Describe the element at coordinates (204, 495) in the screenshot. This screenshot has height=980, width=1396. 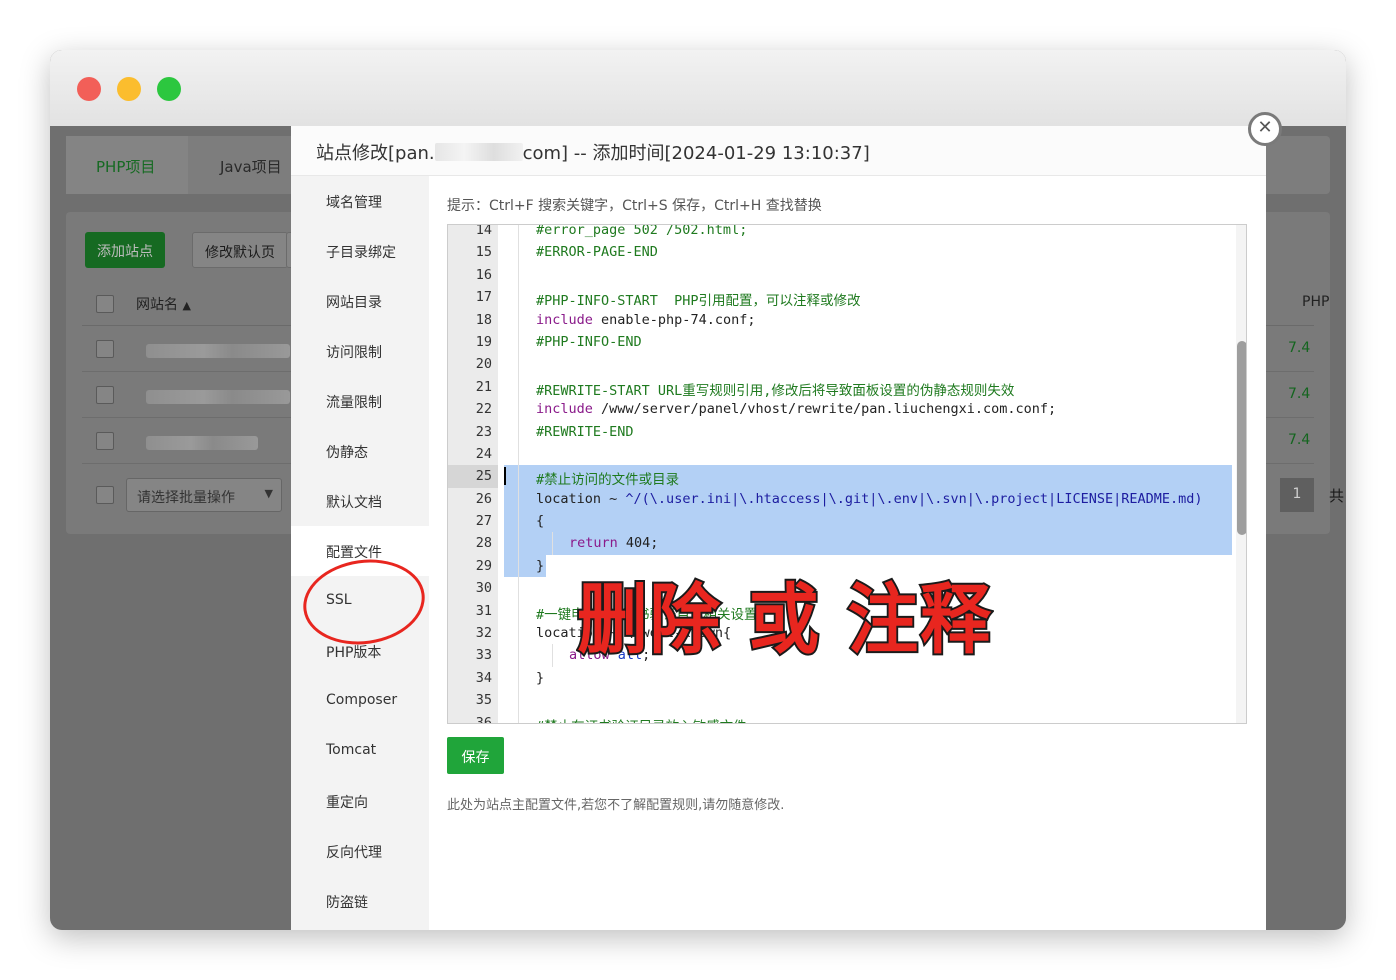
I see `batch-operation-select: 请选择批量操作 ▼` at that location.